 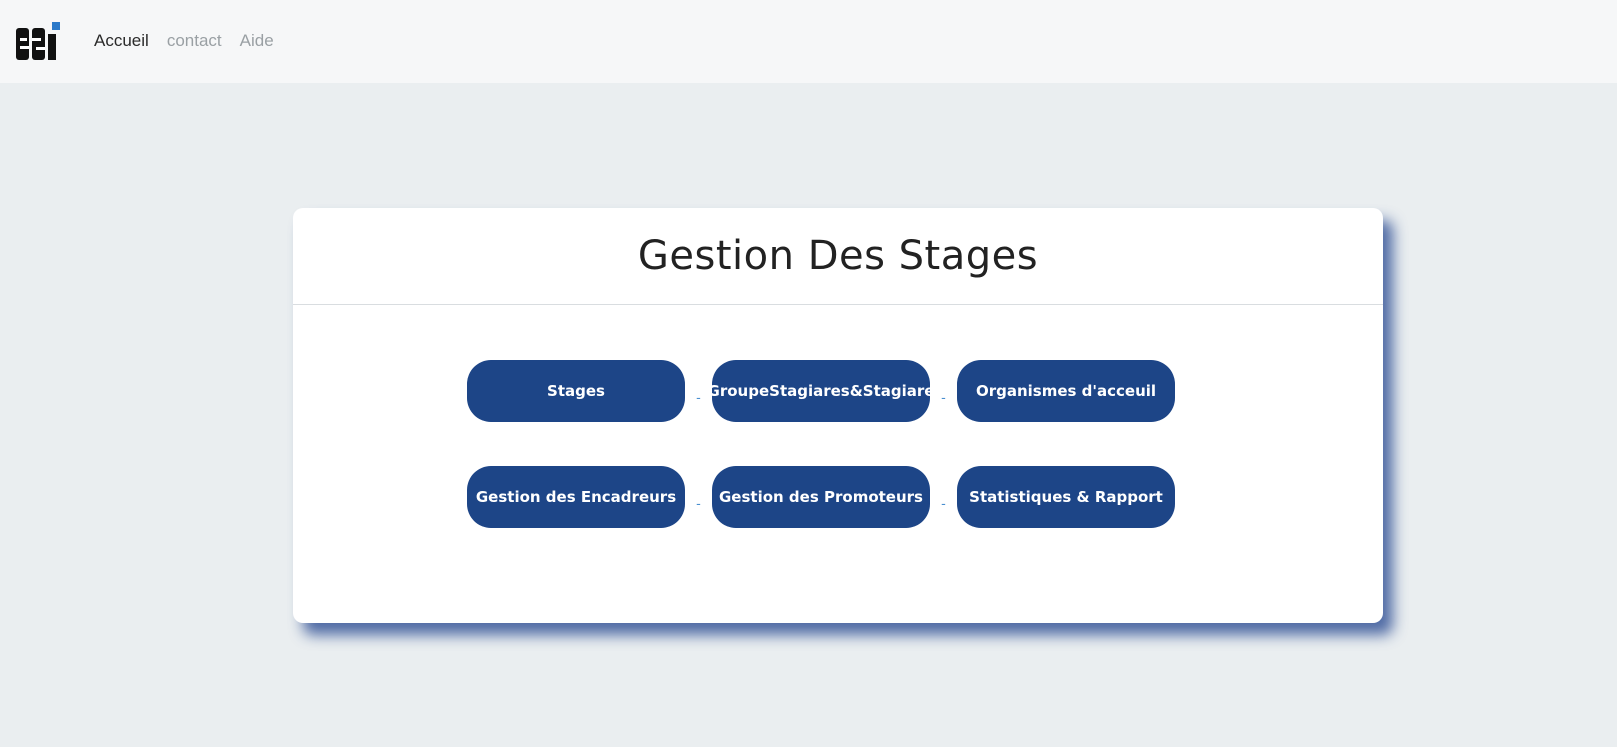 What do you see at coordinates (1066, 391) in the screenshot?
I see `organismes-accueil-button: Organismes d'acceuil` at bounding box center [1066, 391].